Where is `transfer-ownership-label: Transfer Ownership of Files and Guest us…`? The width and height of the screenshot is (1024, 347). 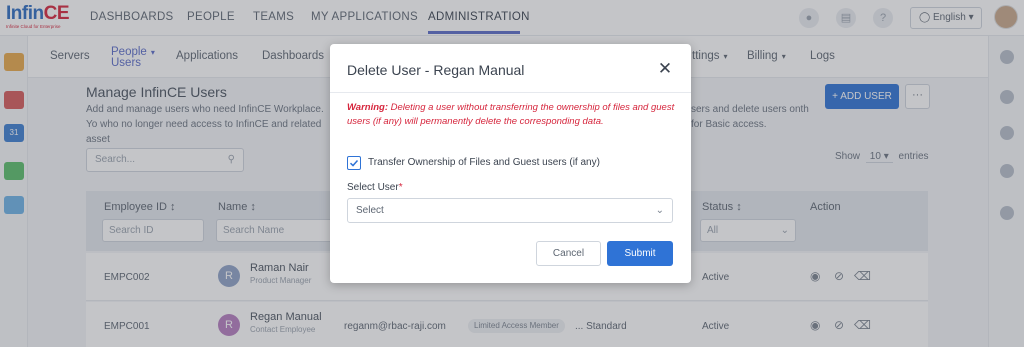 transfer-ownership-label: Transfer Ownership of Files and Guest us… is located at coordinates (484, 162).